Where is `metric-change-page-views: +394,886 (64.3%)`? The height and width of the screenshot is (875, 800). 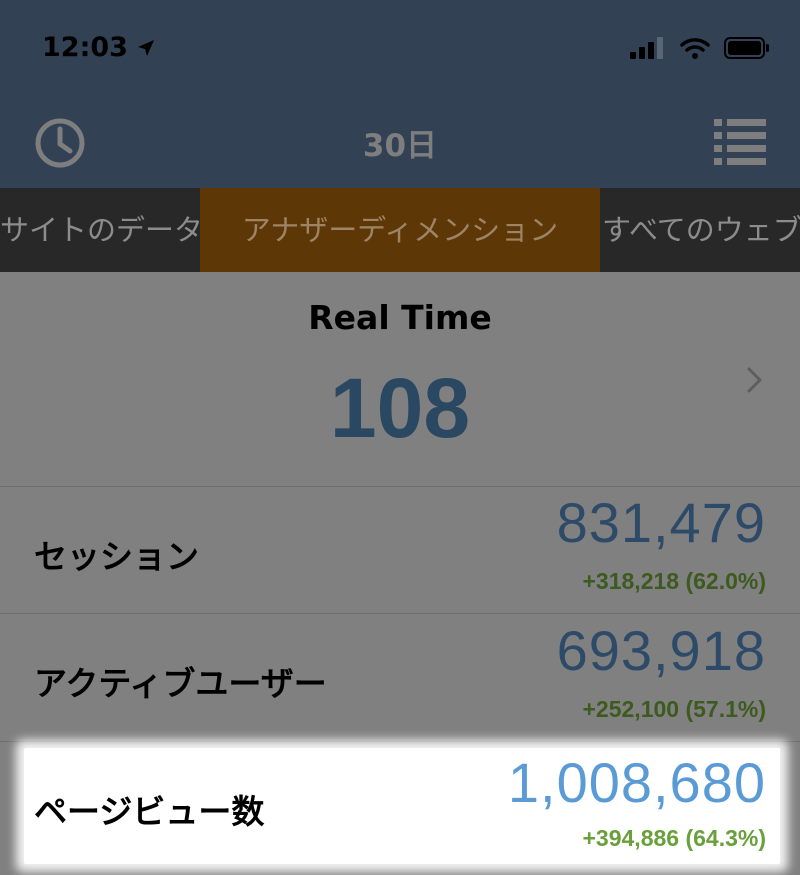 metric-change-page-views: +394,886 (64.3%) is located at coordinates (674, 838).